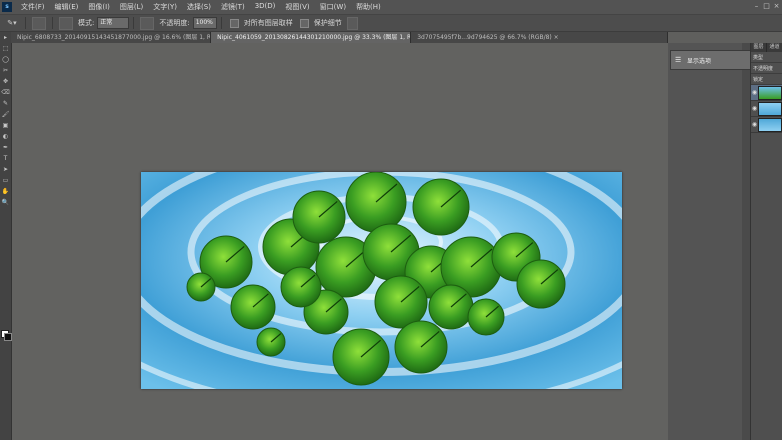 This screenshot has width=782, height=440. Describe the element at coordinates (204, 23) in the screenshot. I see `opacity-input: 100%` at that location.